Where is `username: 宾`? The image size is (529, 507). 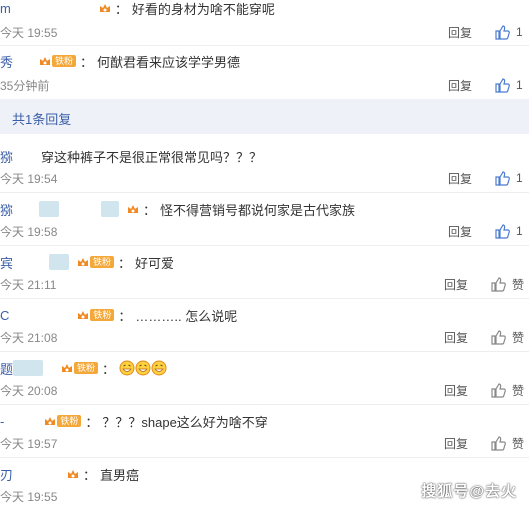 username: 宾 is located at coordinates (6, 262).